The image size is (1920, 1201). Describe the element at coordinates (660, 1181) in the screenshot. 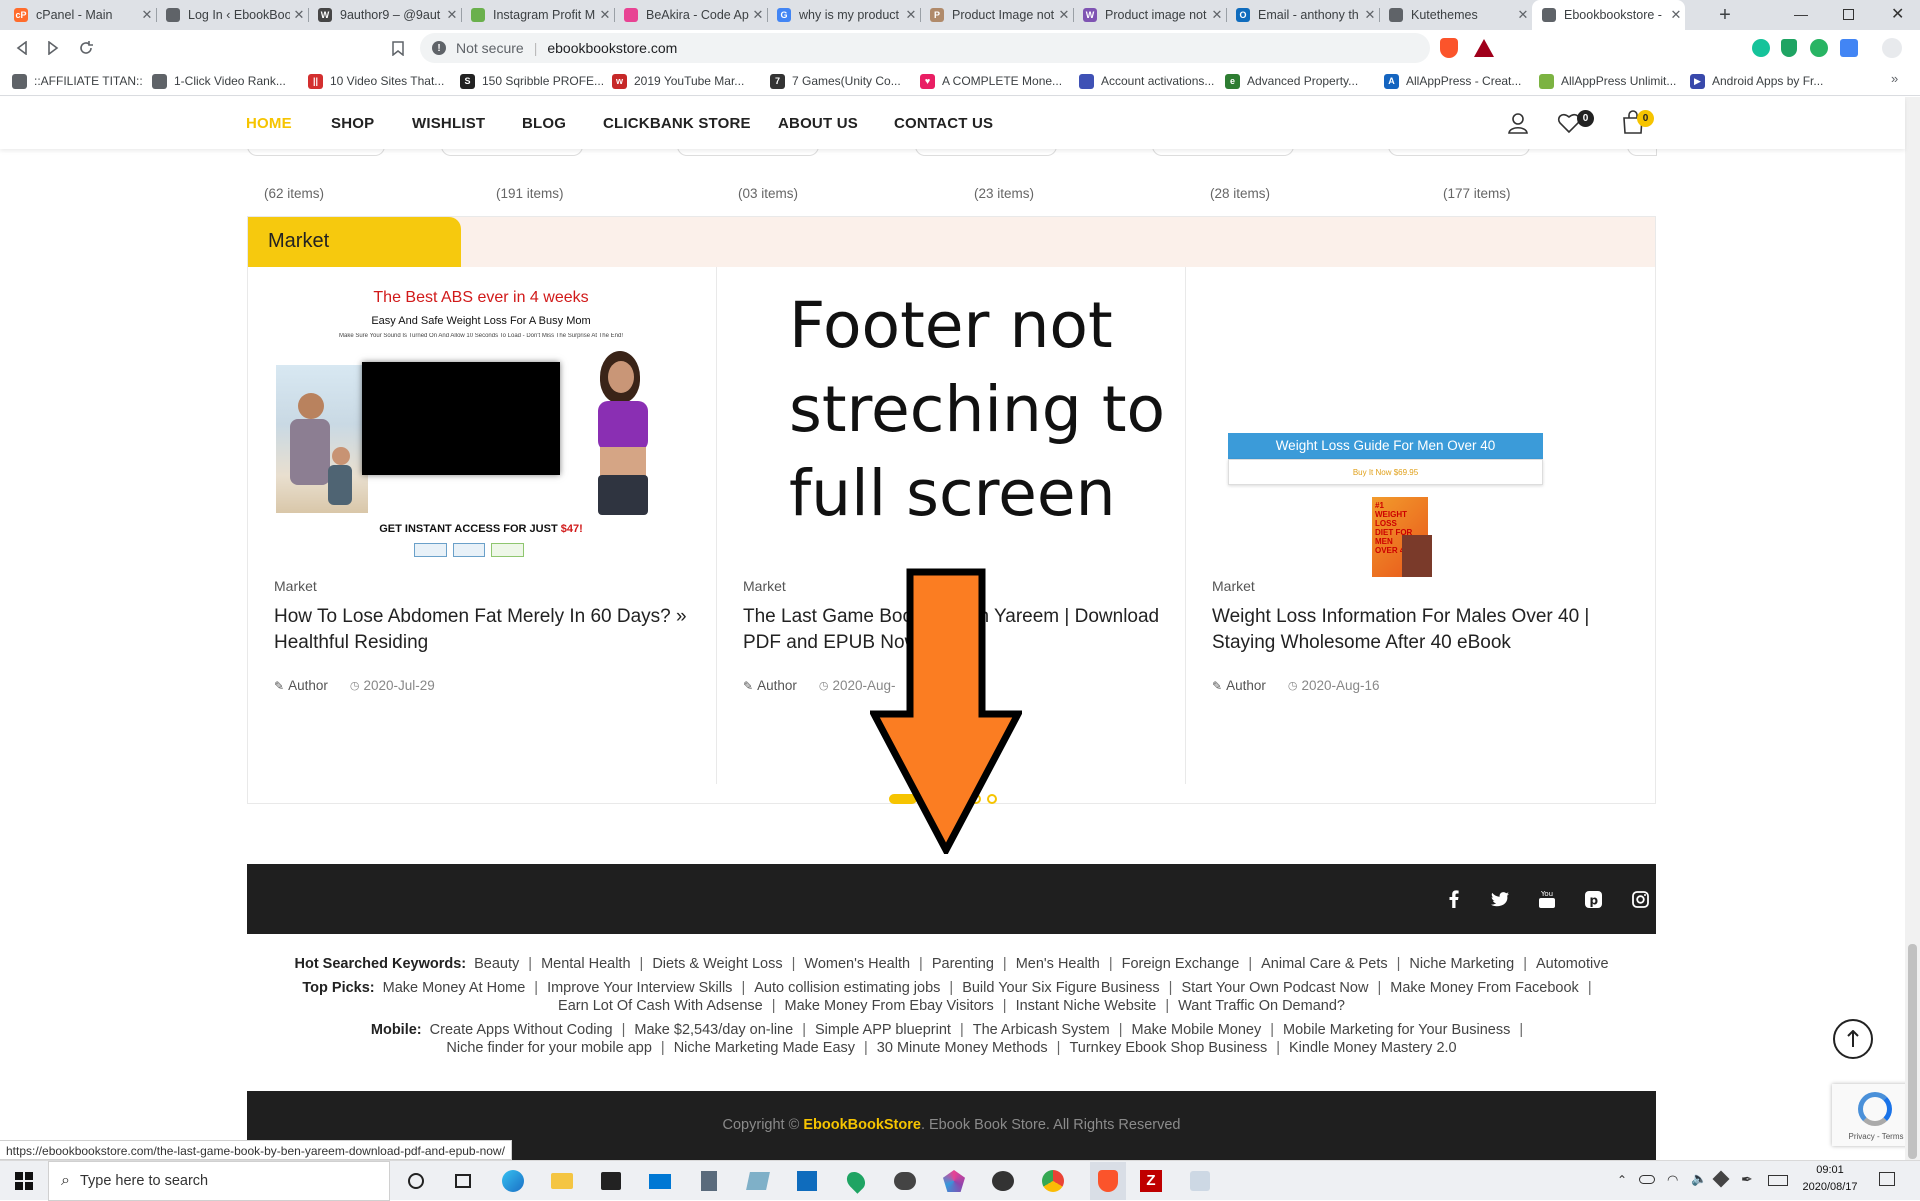

I see `mail-icon` at that location.